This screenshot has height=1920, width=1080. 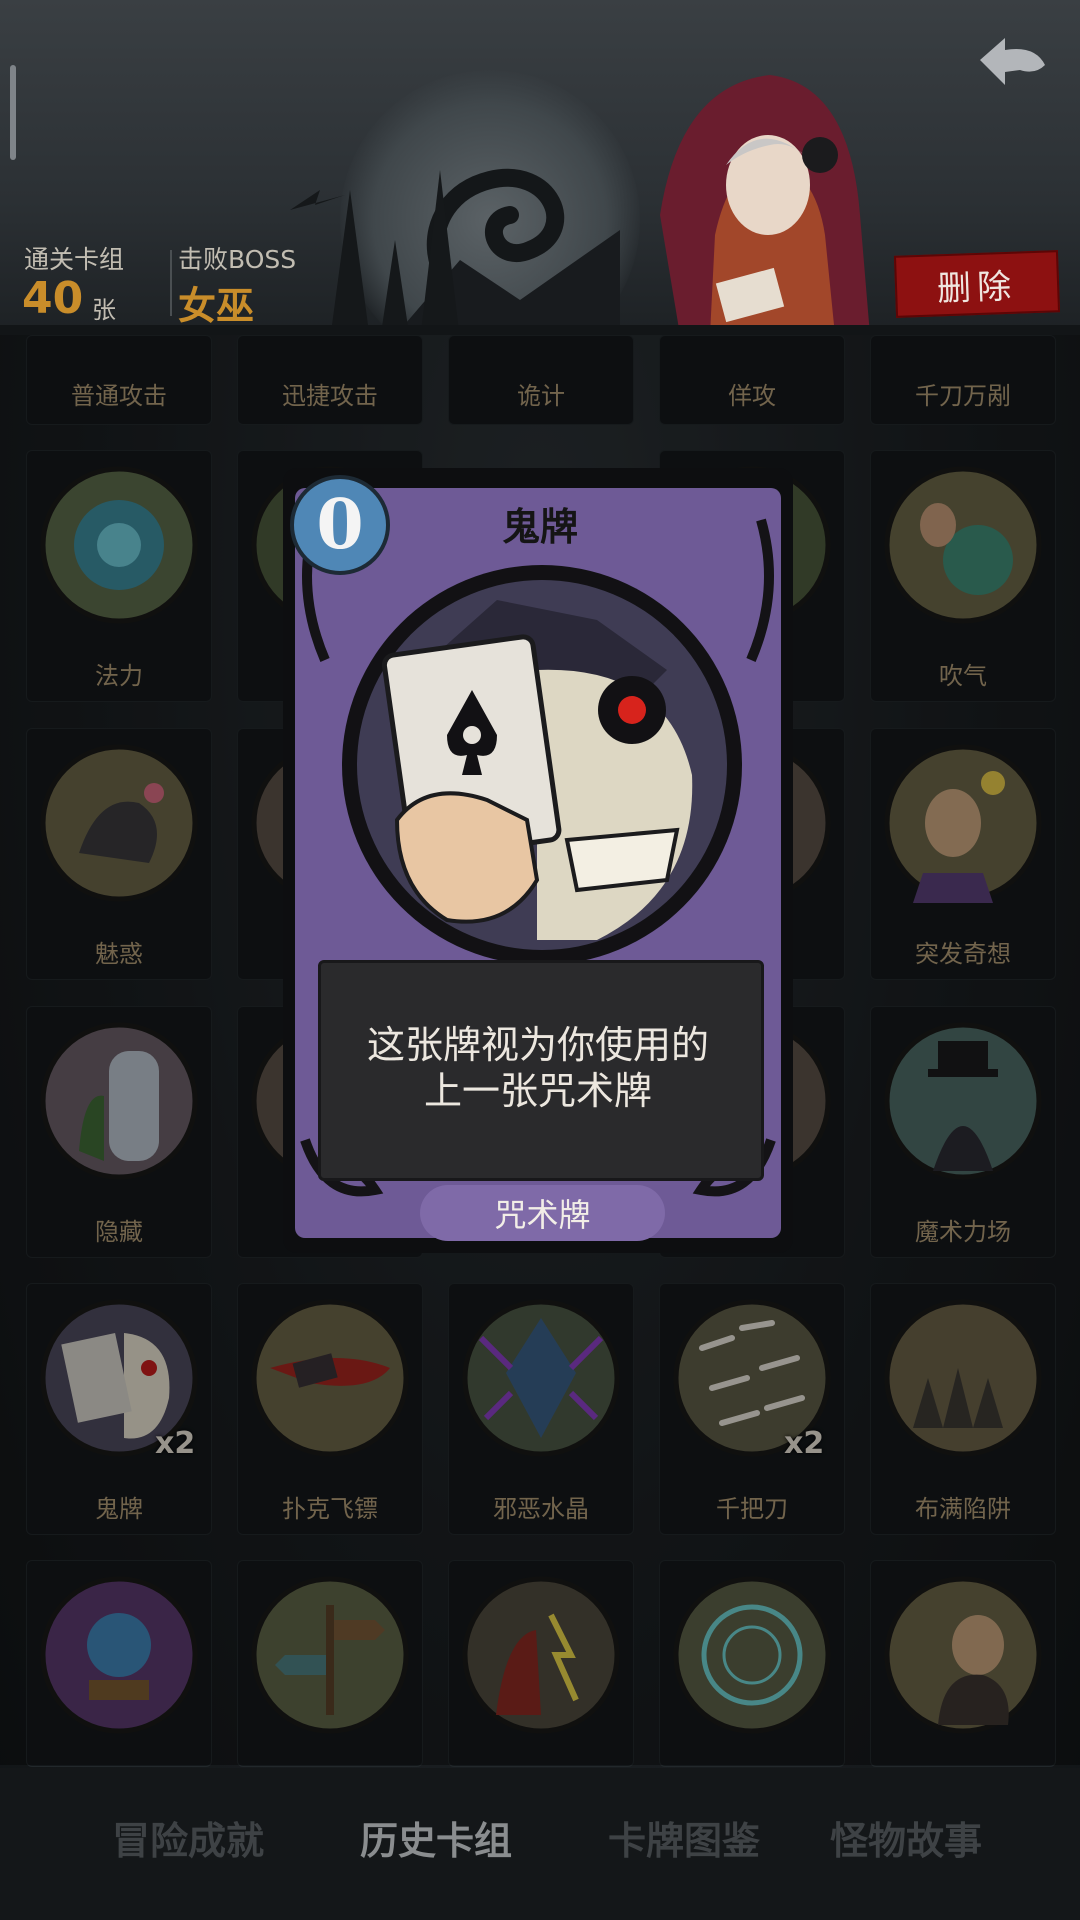 I want to click on card-name: 佯攻, so click(x=752, y=396).